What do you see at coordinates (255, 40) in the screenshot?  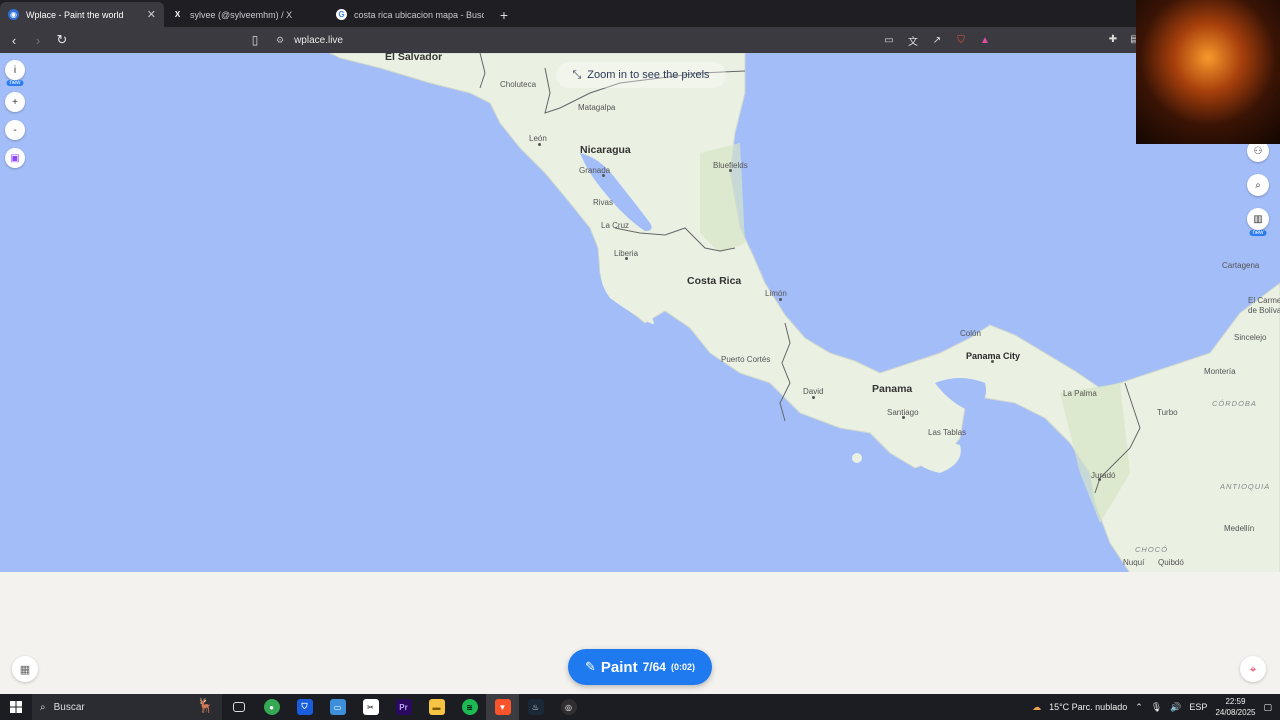 I see `bookmark-icon: ▯` at bounding box center [255, 40].